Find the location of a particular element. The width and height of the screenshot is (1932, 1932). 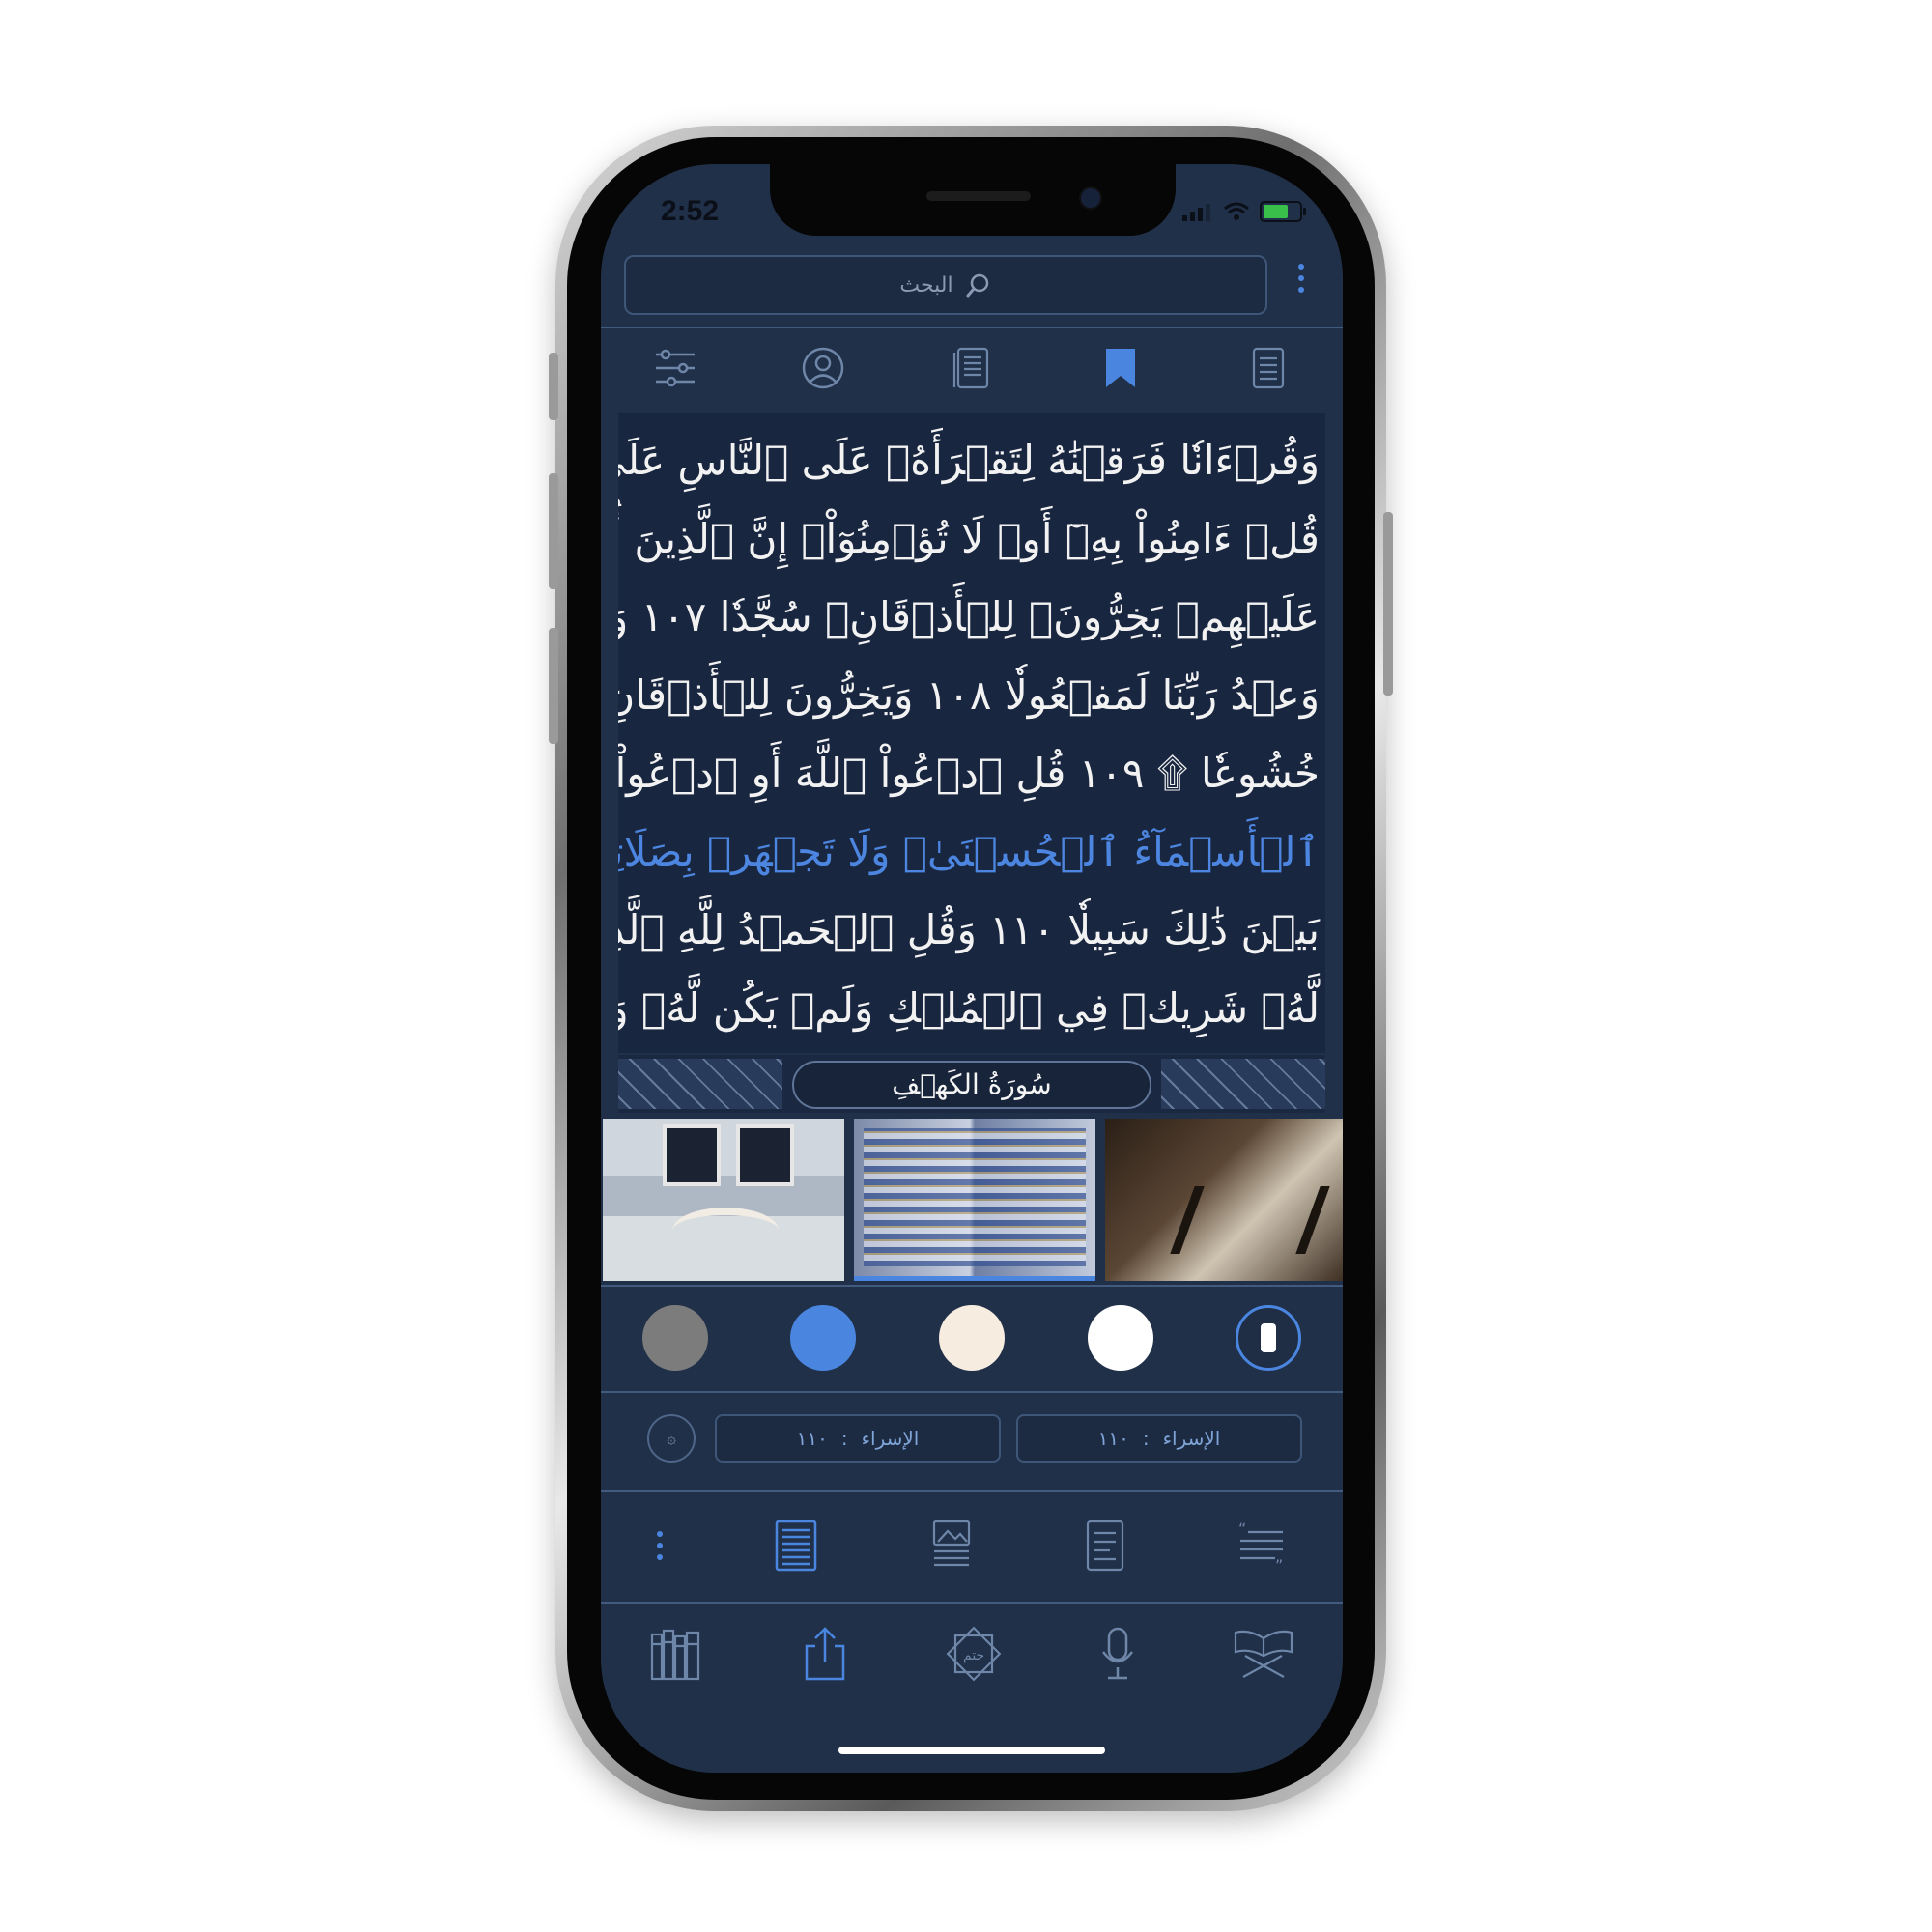

status-time: 2:52 is located at coordinates (690, 211).